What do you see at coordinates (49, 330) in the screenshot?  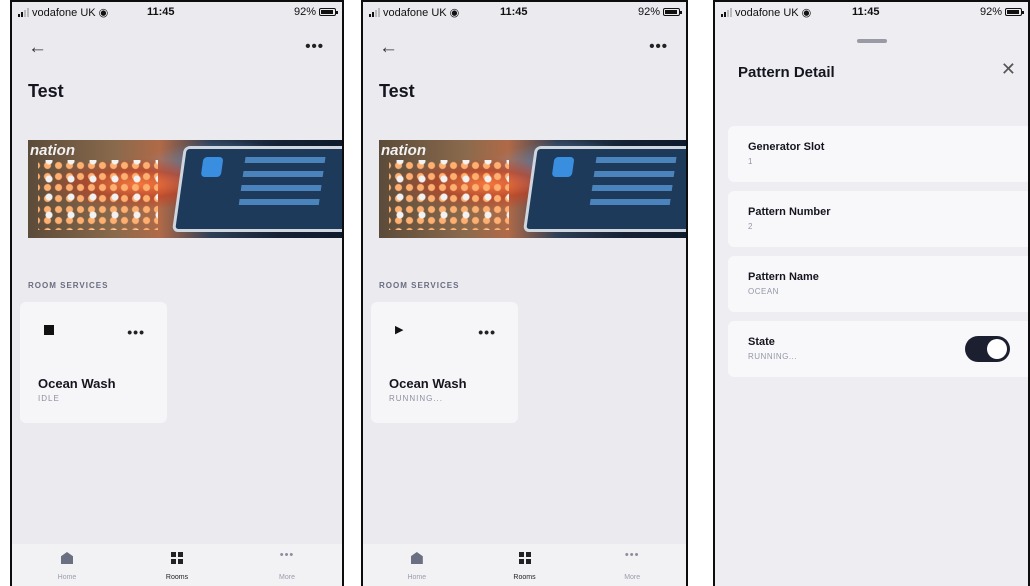 I see `stop-icon` at bounding box center [49, 330].